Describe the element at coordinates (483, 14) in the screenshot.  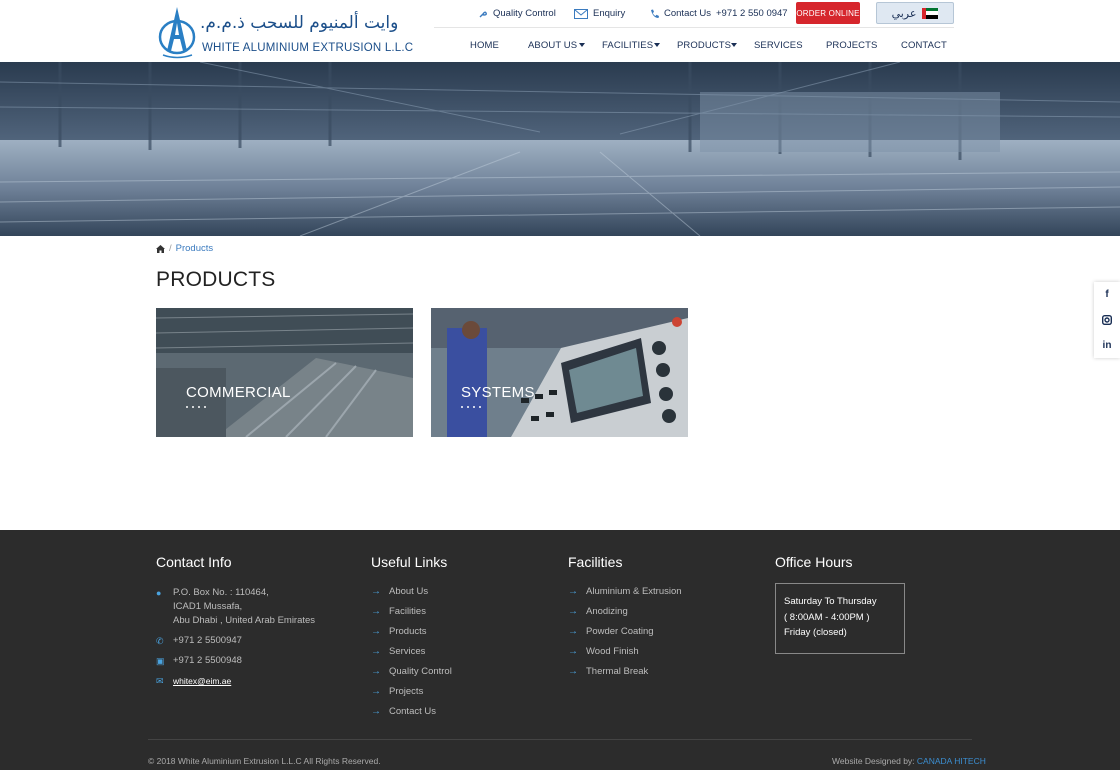
I see `quality-icon` at that location.